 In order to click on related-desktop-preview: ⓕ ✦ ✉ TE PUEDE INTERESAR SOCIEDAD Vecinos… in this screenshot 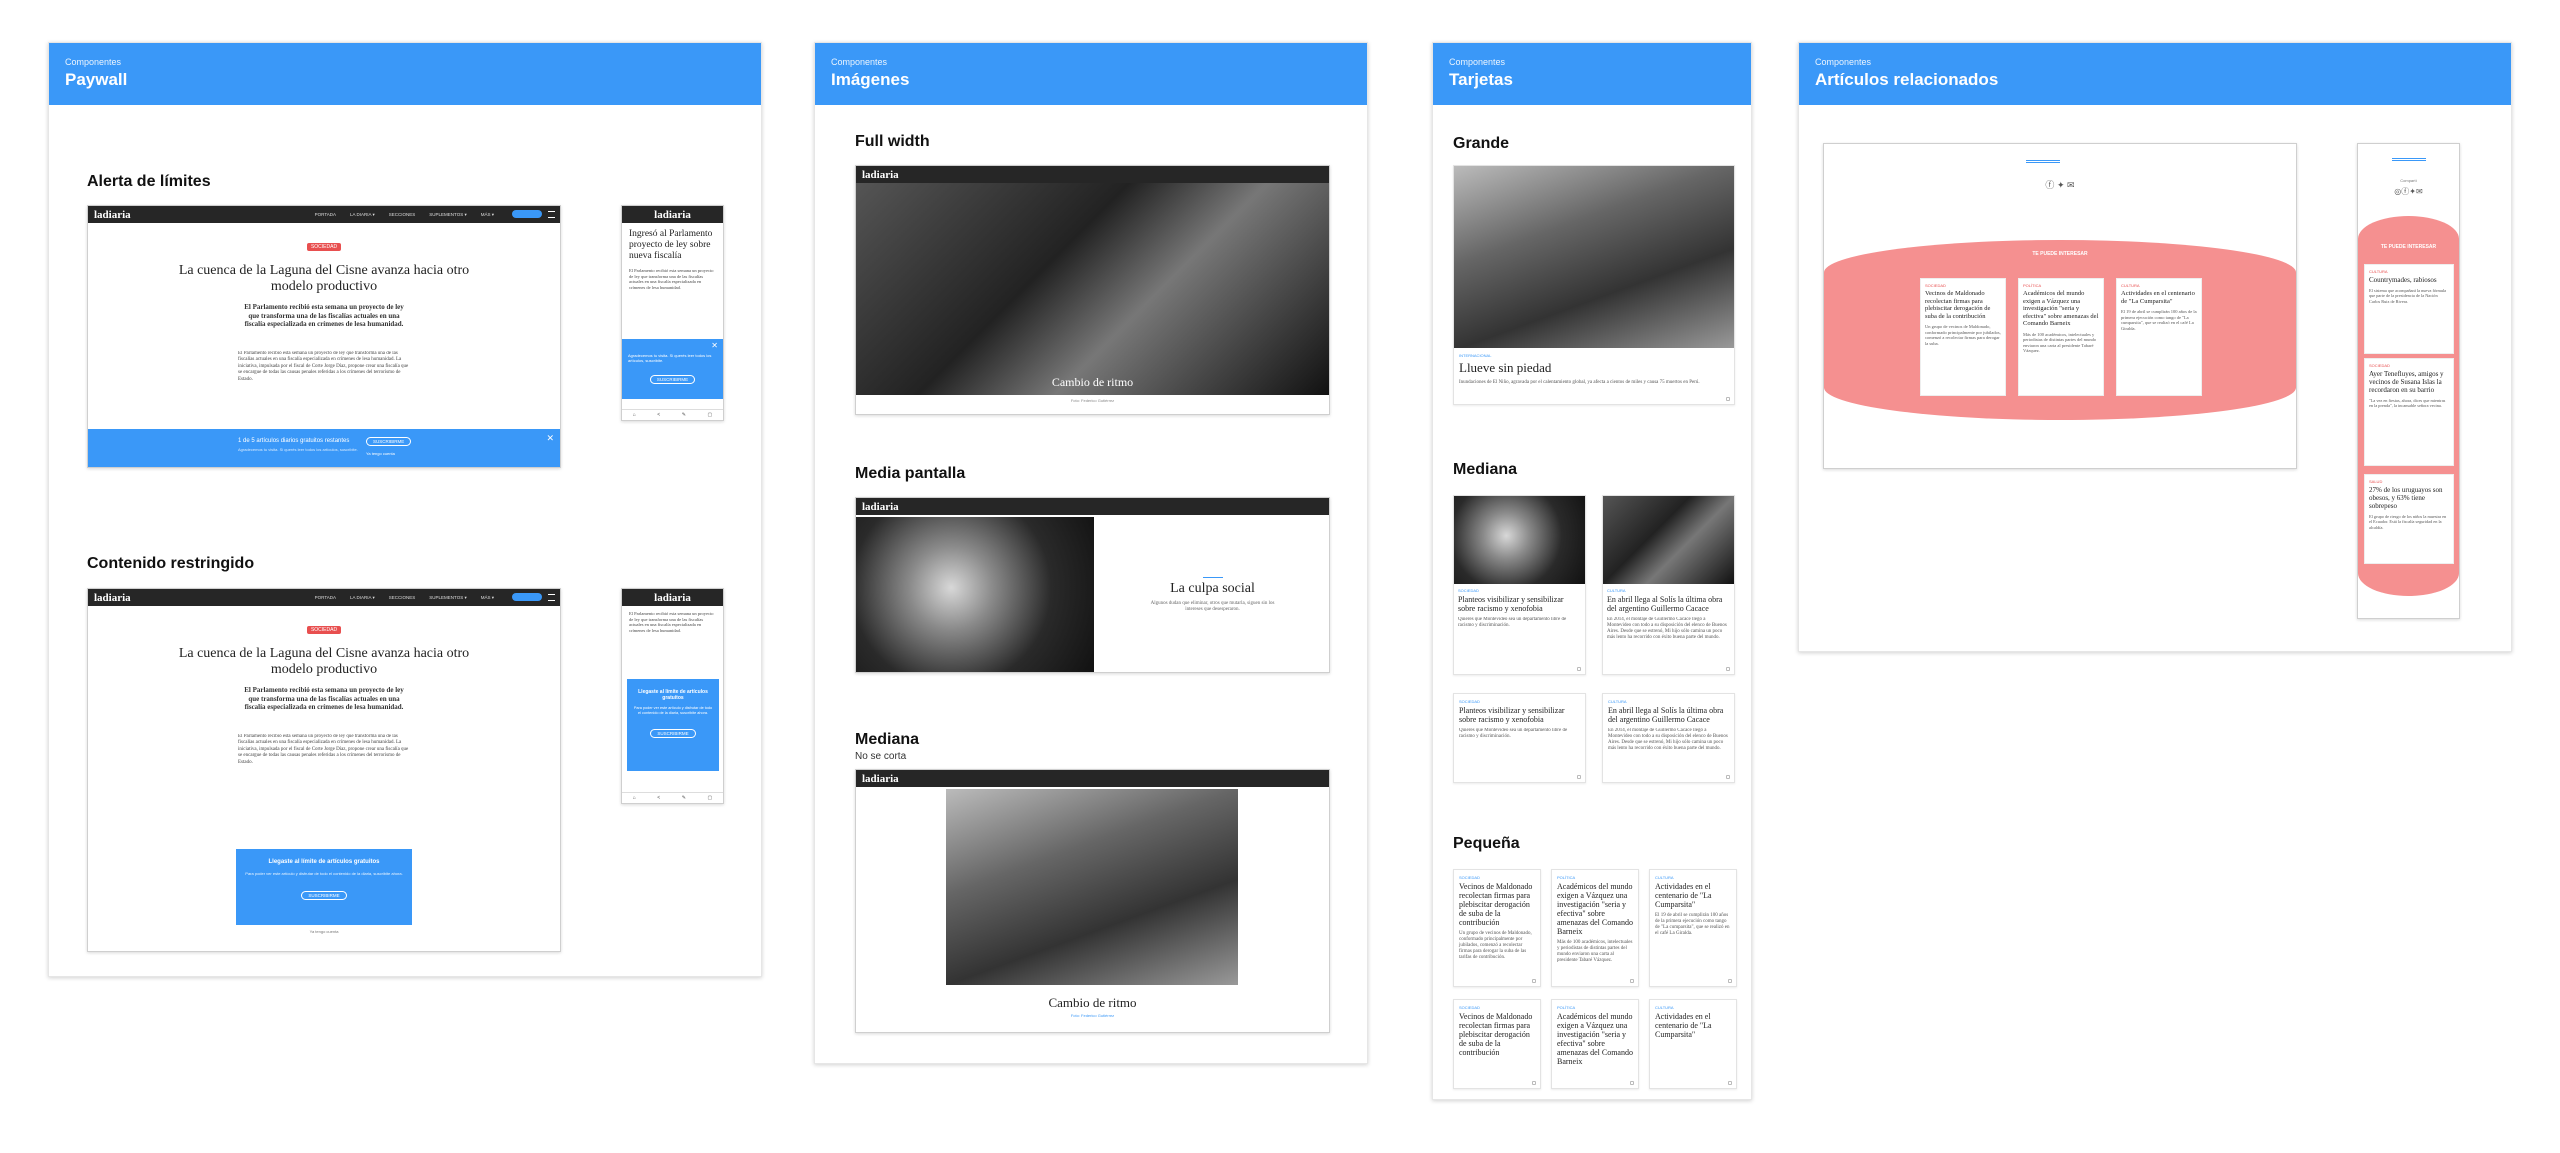, I will do `click(2060, 306)`.